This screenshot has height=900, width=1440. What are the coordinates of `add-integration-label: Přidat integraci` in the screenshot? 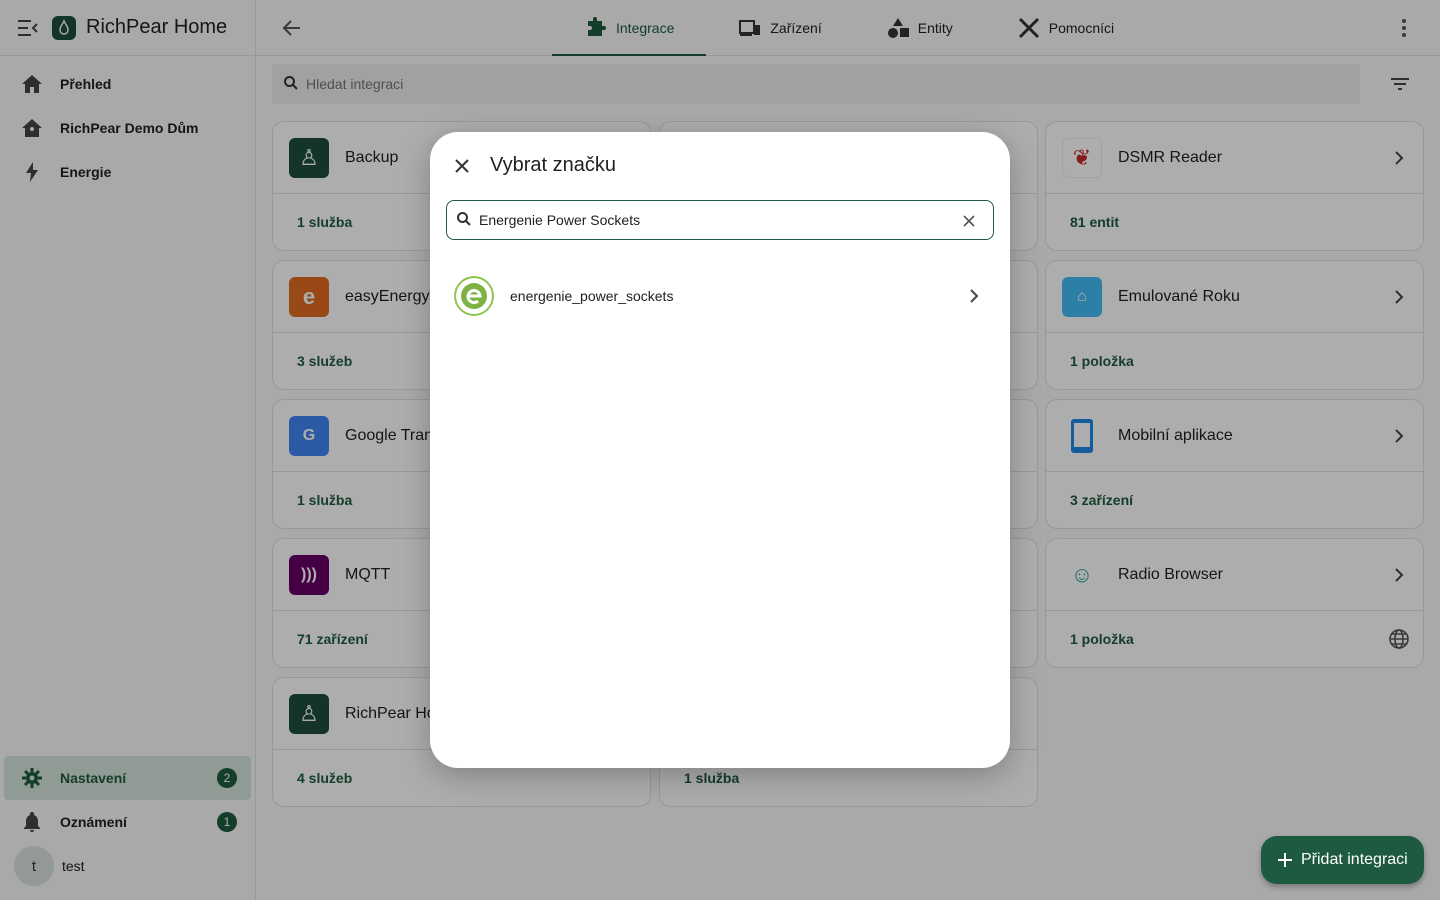 It's located at (1354, 859).